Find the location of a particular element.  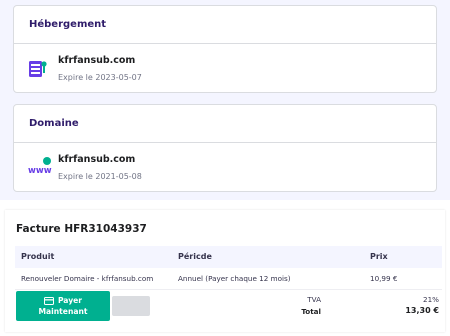

secondary-button is located at coordinates (131, 306).